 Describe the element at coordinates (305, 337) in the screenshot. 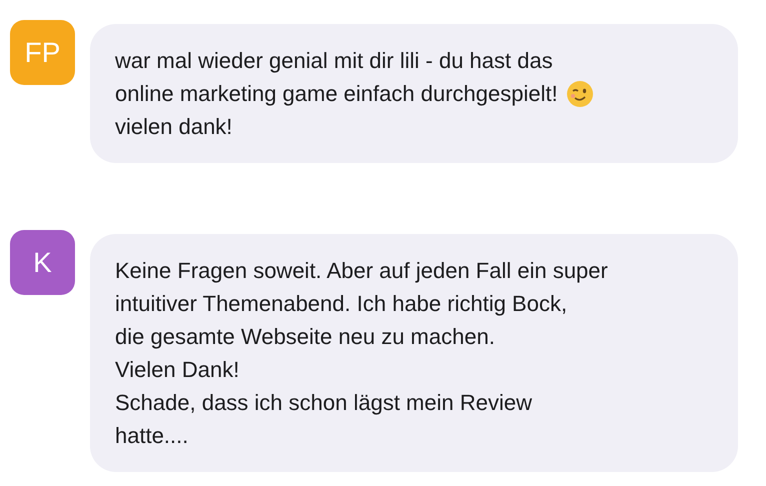

I see `message-text: die gesamte Webseite neu zu machen.` at that location.